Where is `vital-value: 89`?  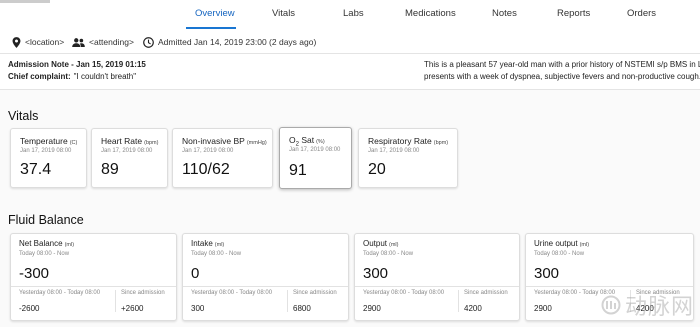
vital-value: 89 is located at coordinates (110, 169).